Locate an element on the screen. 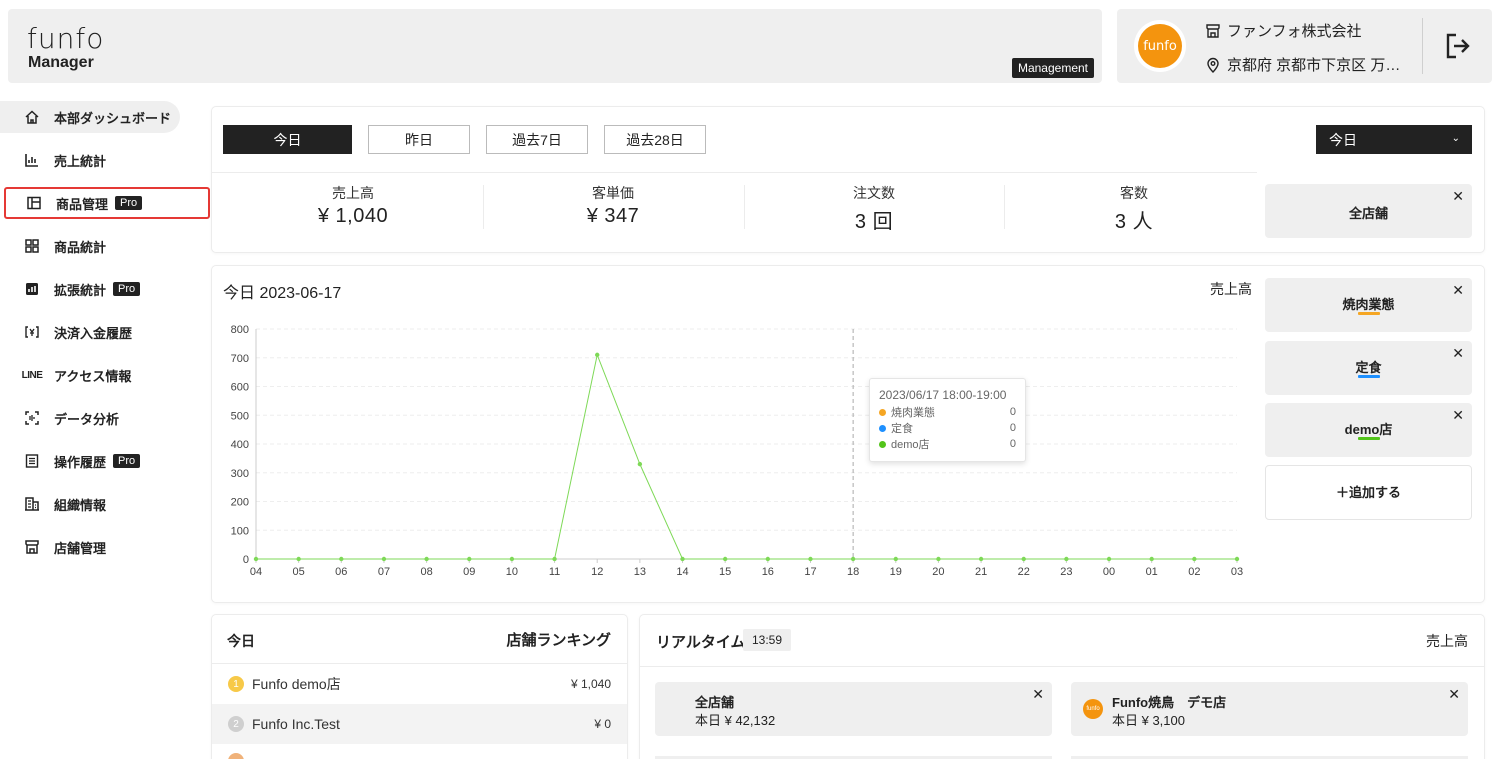  realtime-card-yakitori: ✕ funfo Funfo焼鳥 デモ店 本日 ¥ 3,100 is located at coordinates (1269, 709).